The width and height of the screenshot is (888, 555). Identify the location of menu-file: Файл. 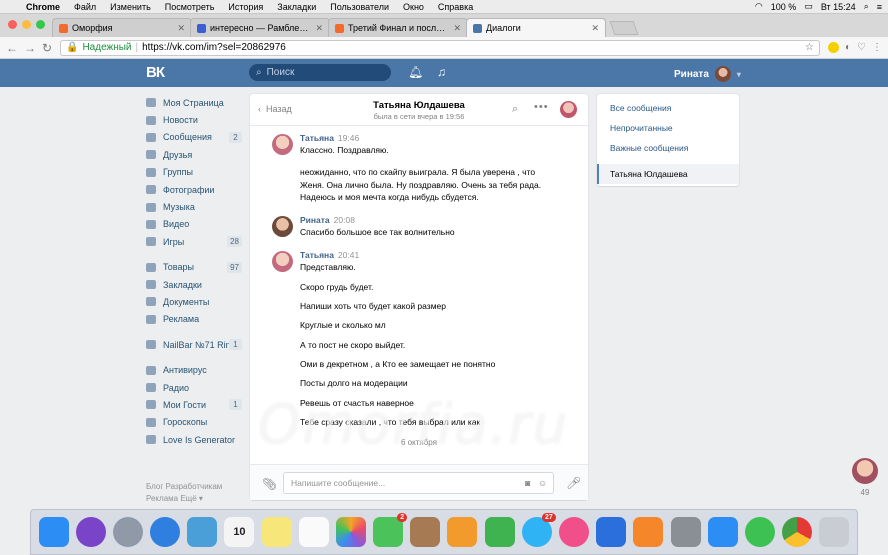
(85, 7).